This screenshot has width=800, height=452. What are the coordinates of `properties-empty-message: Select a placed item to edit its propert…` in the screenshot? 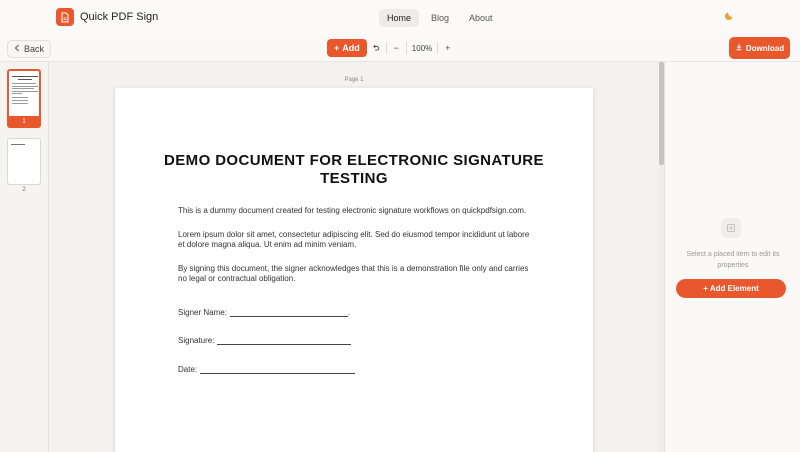 It's located at (733, 260).